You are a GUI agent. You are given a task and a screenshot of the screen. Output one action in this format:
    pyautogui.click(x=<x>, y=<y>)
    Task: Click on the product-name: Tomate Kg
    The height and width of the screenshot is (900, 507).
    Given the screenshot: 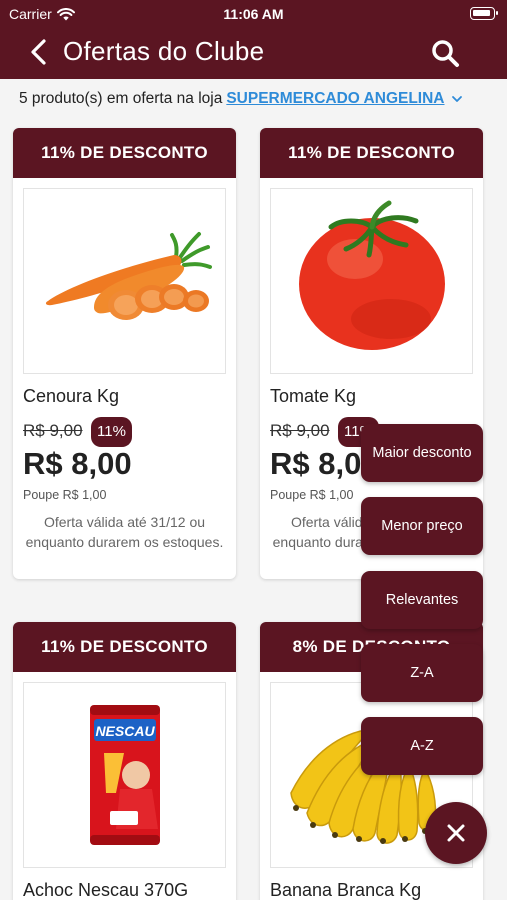 What is the action you would take?
    pyautogui.click(x=313, y=396)
    